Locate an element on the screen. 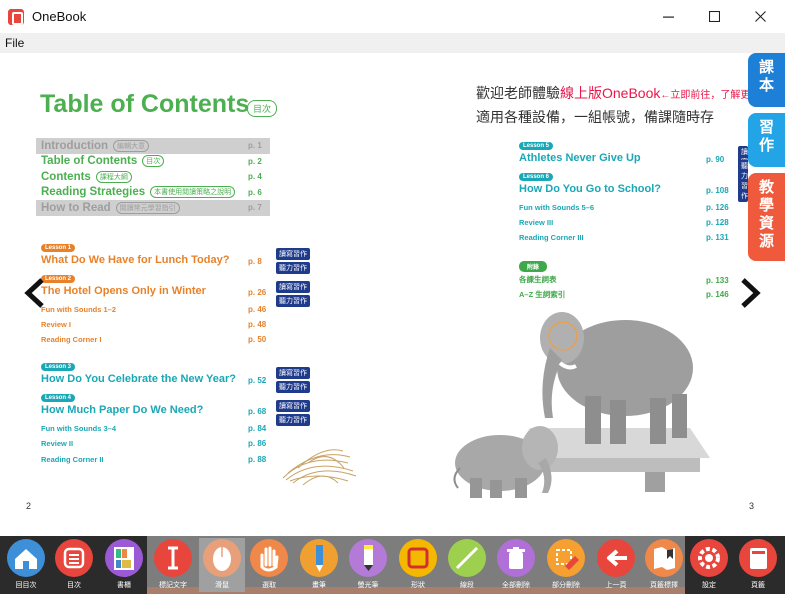 The width and height of the screenshot is (785, 594). reading-corner-3-page: p. 131 is located at coordinates (717, 237).